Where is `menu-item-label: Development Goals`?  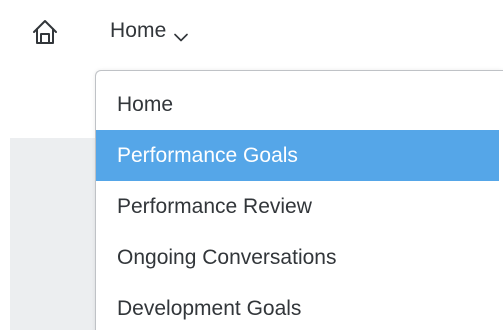 menu-item-label: Development Goals is located at coordinates (209, 308).